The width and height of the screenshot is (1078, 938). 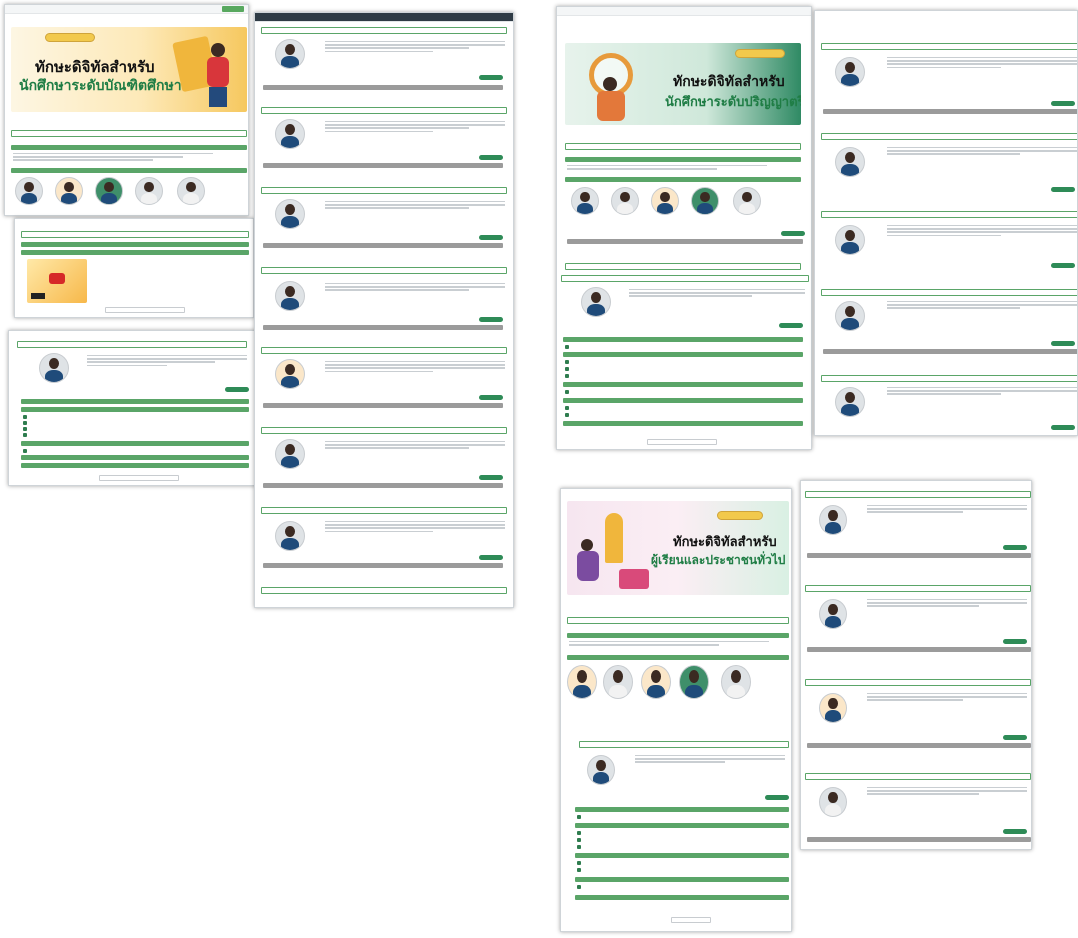 What do you see at coordinates (916, 665) in the screenshot?
I see `screenshot-public-lessons` at bounding box center [916, 665].